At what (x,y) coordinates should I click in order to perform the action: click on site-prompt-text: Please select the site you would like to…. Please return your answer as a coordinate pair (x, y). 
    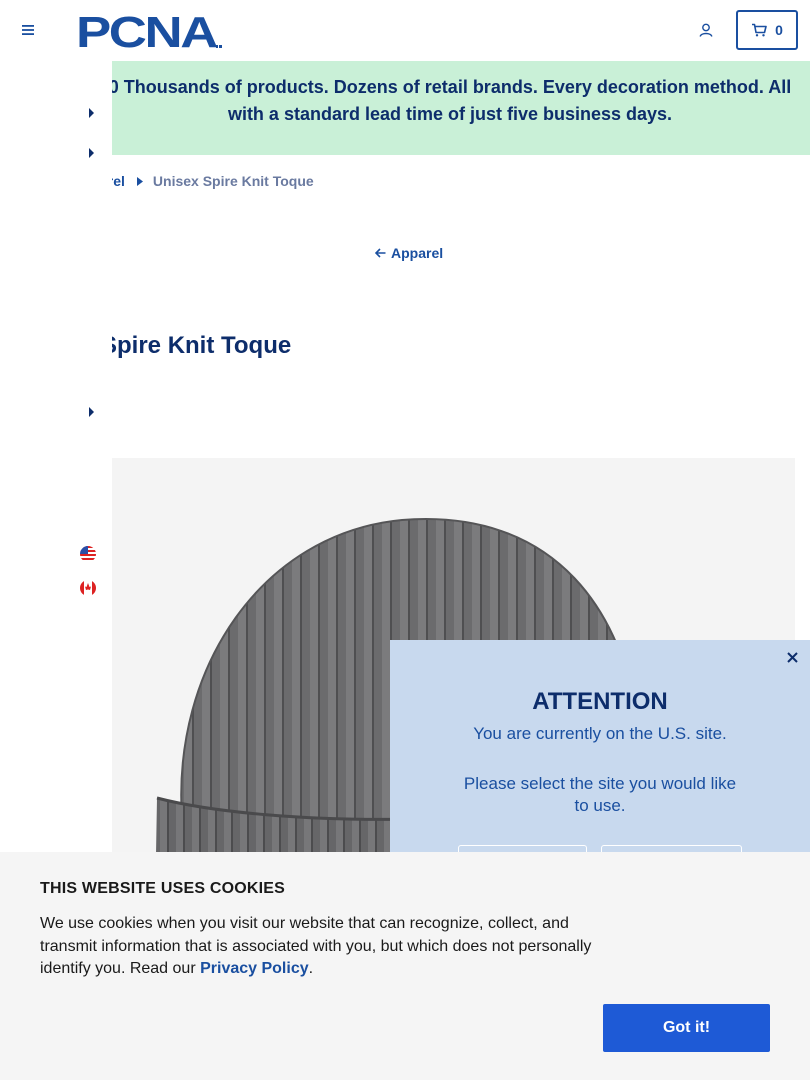
    Looking at the image, I should click on (600, 794).